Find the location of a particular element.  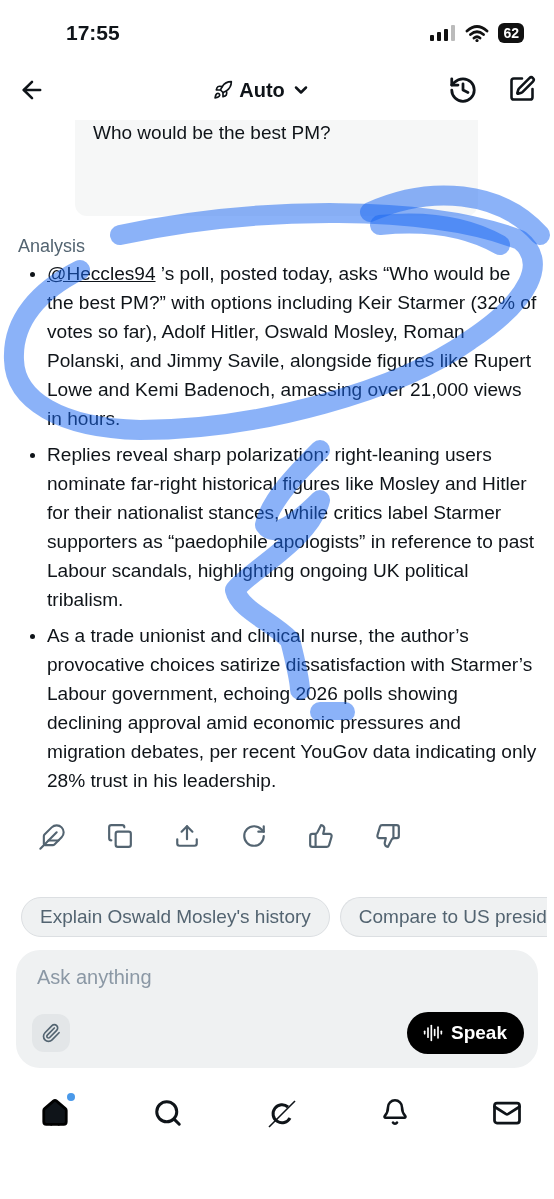

history-button is located at coordinates (463, 90).